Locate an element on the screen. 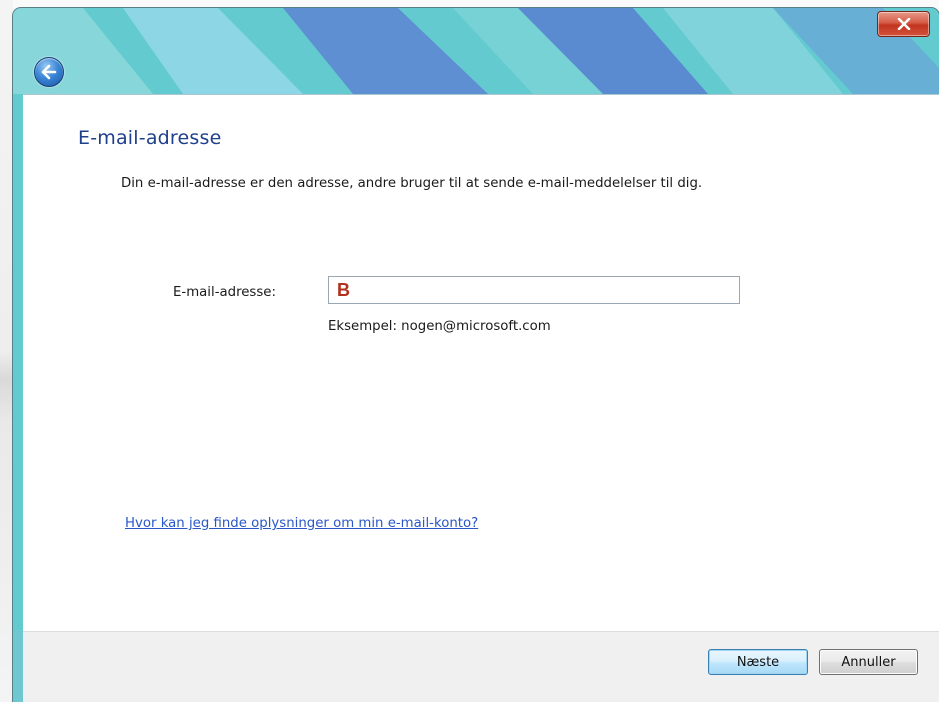  example-text: Eksempel: nogen@microsoft.com is located at coordinates (439, 326).